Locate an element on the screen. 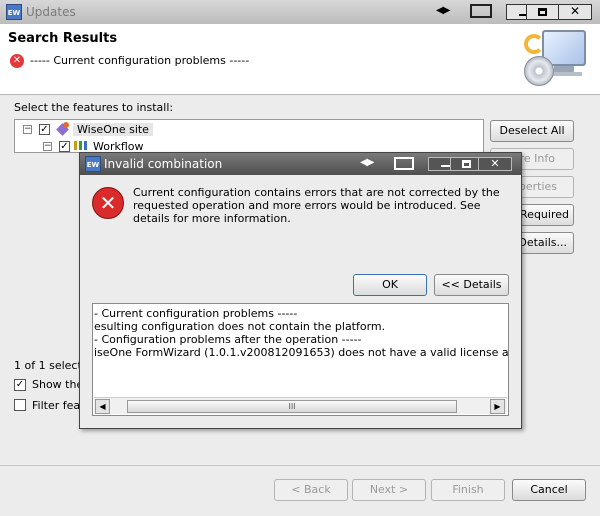  filter-features-label: Filter feat is located at coordinates (58, 405).